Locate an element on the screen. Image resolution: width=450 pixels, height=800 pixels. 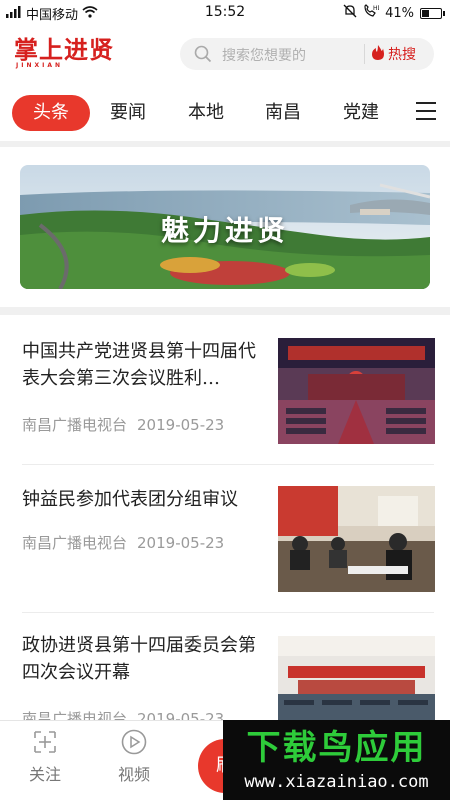
nav-video: 视频 is located at coordinates (134, 757).